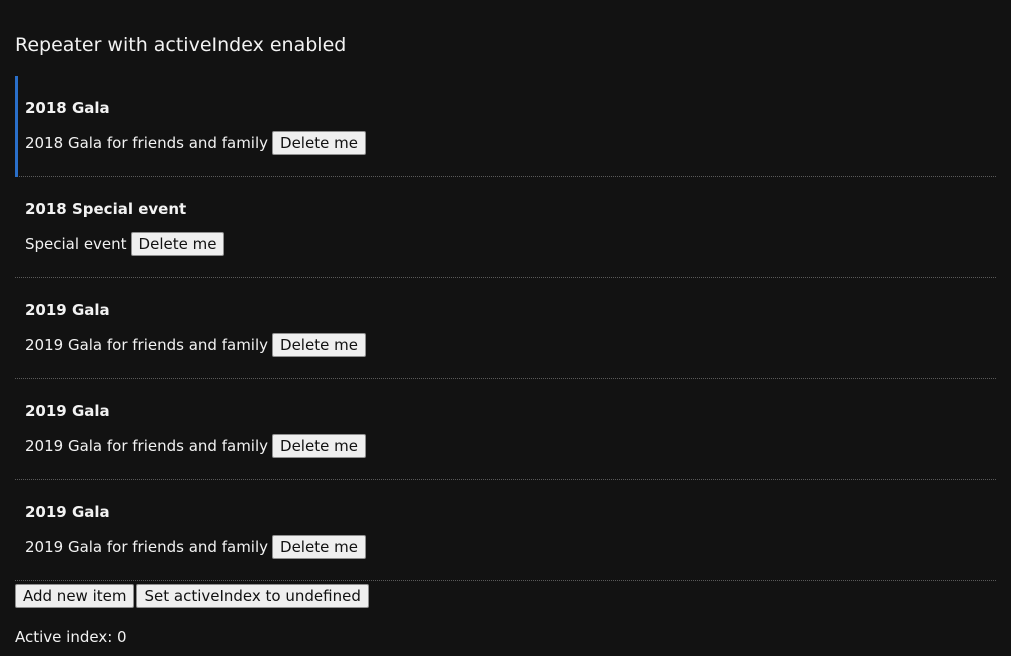  I want to click on item-content: Special event Delete me, so click(125, 244).